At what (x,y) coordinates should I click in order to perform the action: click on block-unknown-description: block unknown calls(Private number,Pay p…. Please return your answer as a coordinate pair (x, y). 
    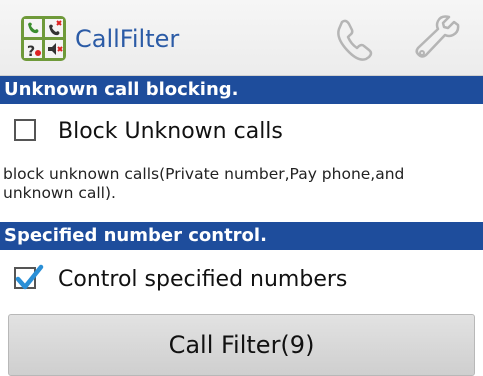
    Looking at the image, I should click on (204, 183).